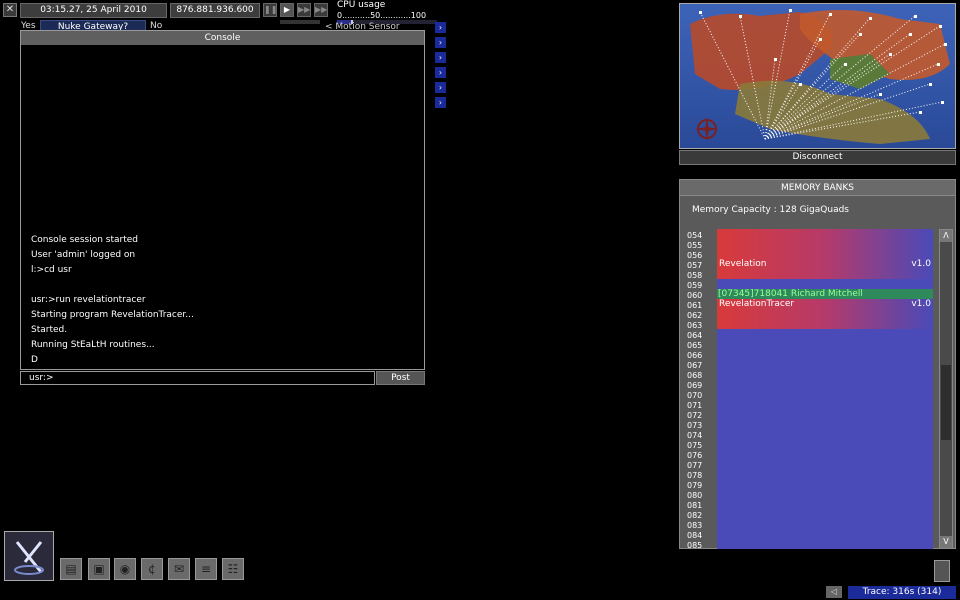  I want to click on uplink-logo-icon, so click(29, 556).